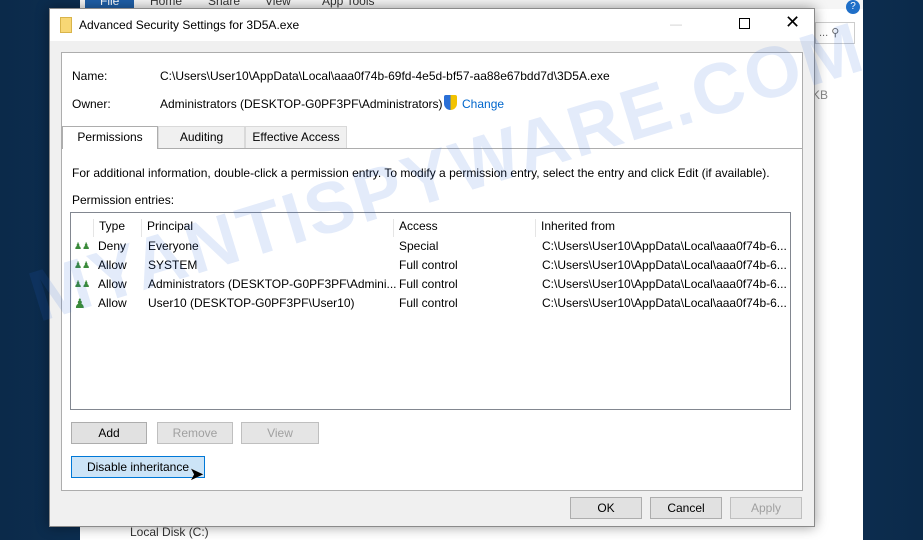  What do you see at coordinates (419, 246) in the screenshot?
I see `entry-access: Special` at bounding box center [419, 246].